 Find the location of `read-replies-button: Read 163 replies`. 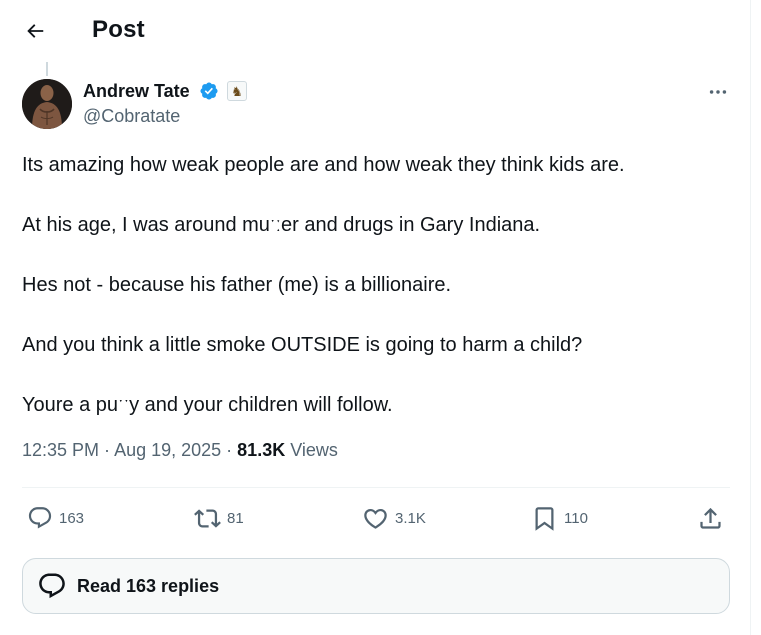

read-replies-button: Read 163 replies is located at coordinates (376, 586).